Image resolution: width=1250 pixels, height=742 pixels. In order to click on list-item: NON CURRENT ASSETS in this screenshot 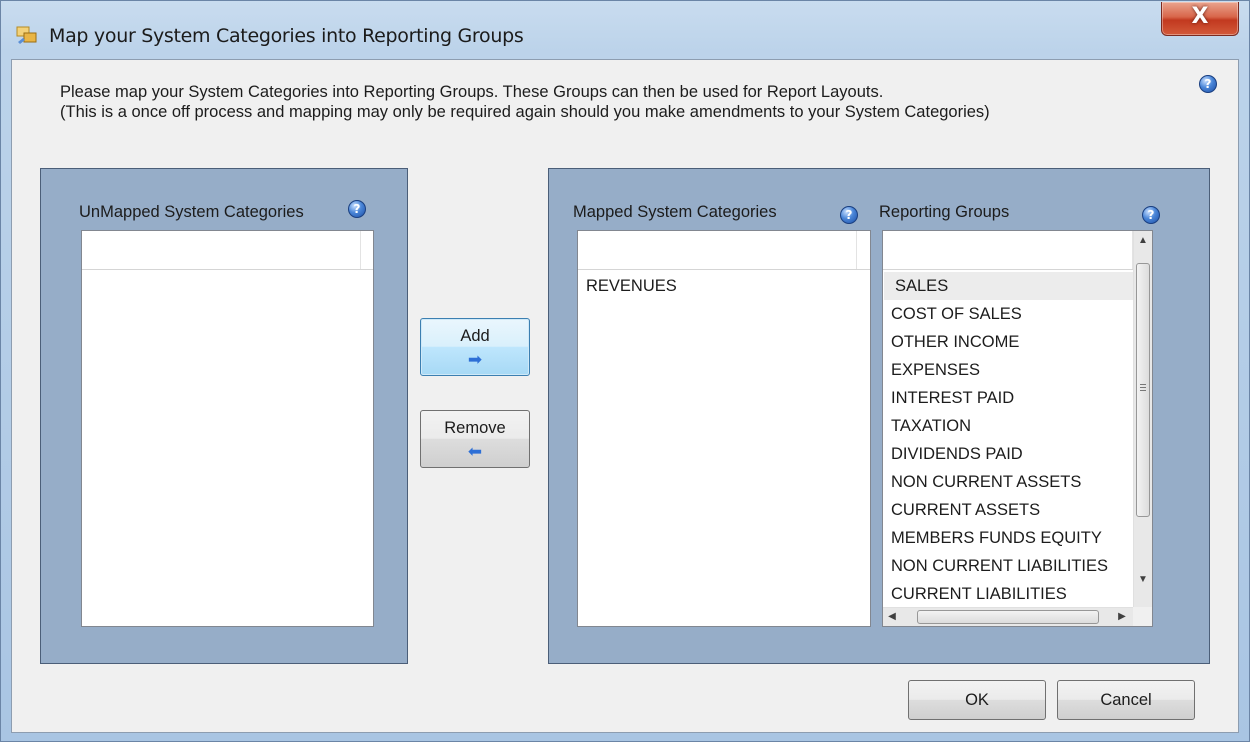, I will do `click(986, 482)`.